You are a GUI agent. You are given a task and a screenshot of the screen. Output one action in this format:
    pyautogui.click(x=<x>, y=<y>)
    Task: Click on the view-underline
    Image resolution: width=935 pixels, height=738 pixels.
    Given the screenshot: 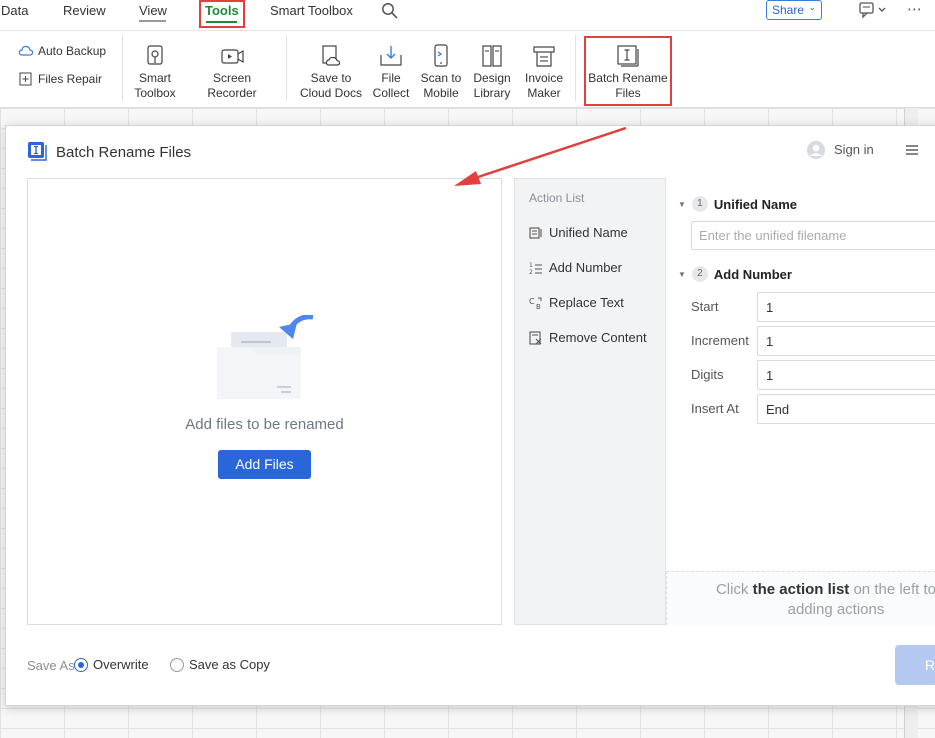 What is the action you would take?
    pyautogui.click(x=152, y=21)
    